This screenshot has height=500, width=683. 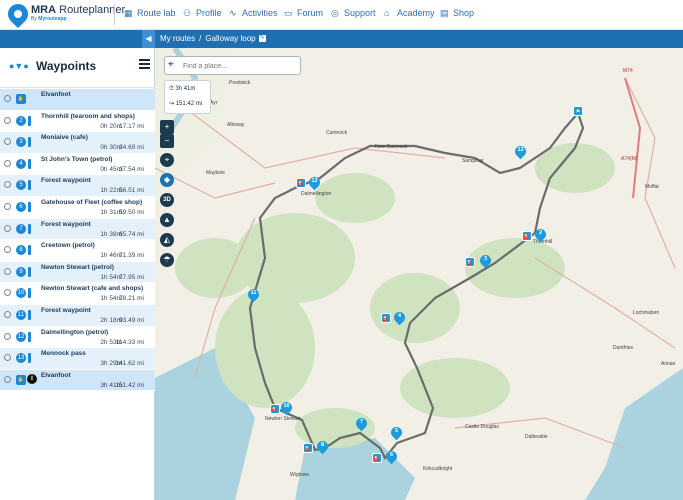 I want to click on waypoint-row: ✋ Elvanfoot, so click(x=77, y=100).